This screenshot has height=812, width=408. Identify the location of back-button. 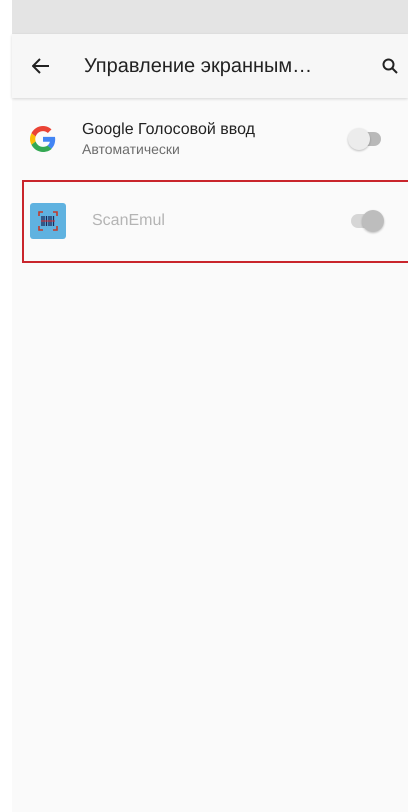
(41, 66).